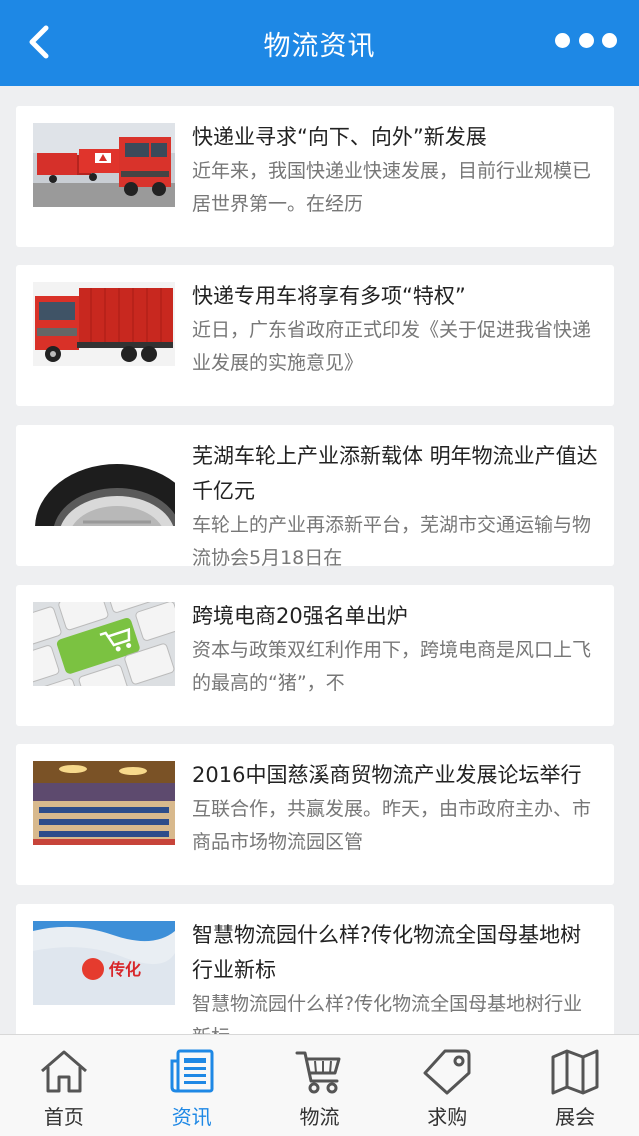 The image size is (639, 1136). I want to click on news-title: 快递专用车将享有多项“特权”, so click(329, 296).